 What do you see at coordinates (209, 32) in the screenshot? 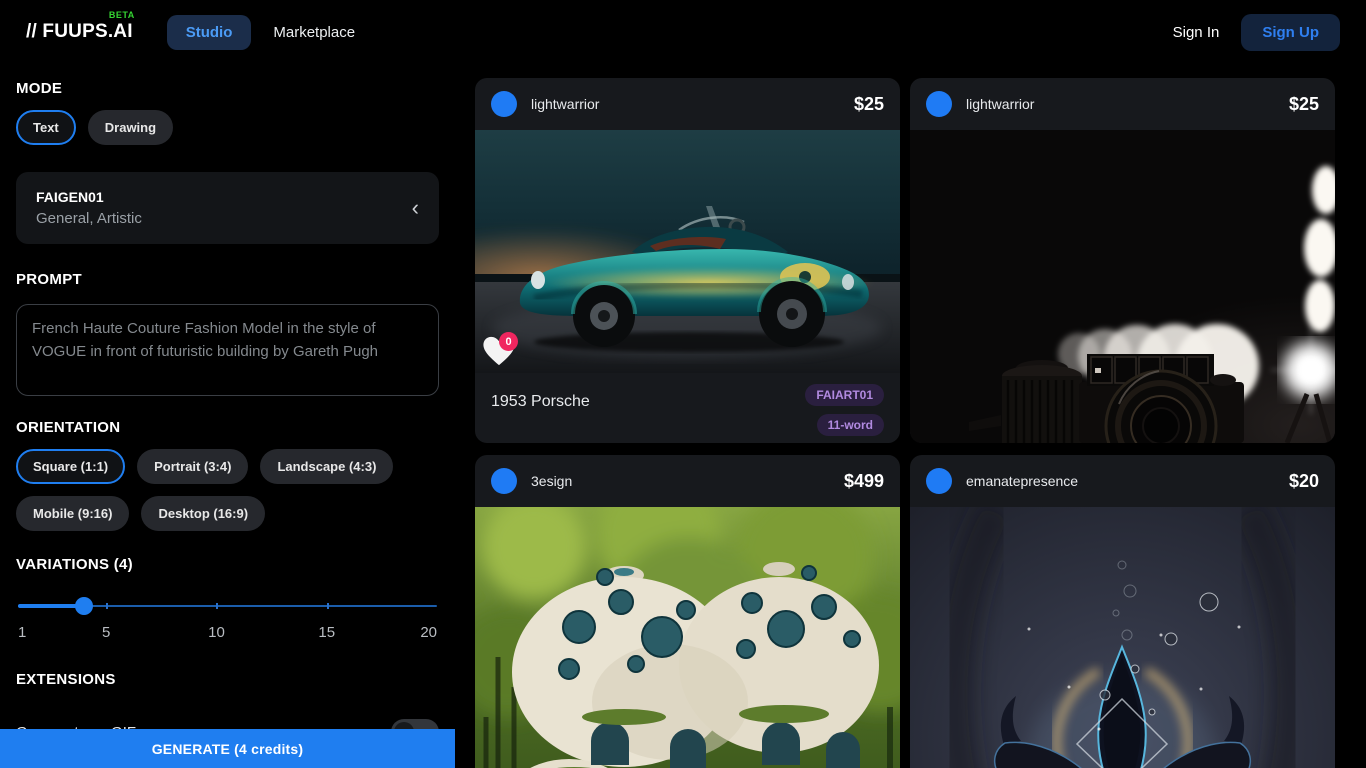
I see `tab-studio: Studio` at bounding box center [209, 32].